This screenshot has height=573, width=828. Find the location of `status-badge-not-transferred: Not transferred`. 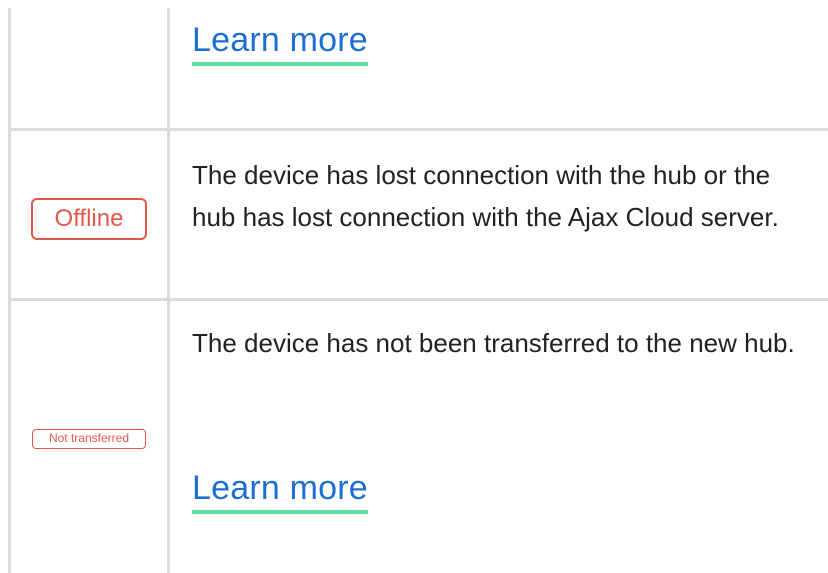

status-badge-not-transferred: Not transferred is located at coordinates (89, 439).